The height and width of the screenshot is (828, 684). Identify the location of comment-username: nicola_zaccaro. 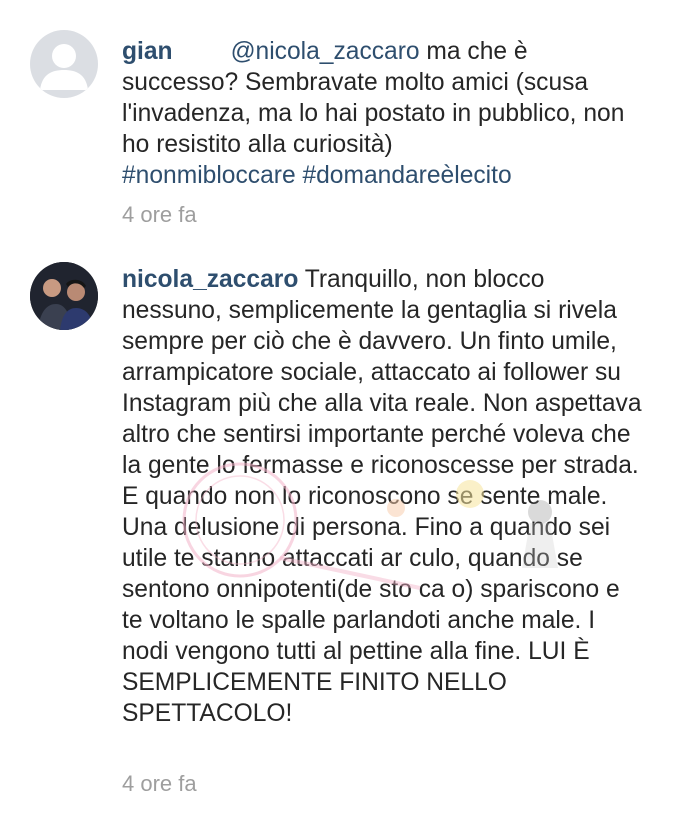
(210, 279).